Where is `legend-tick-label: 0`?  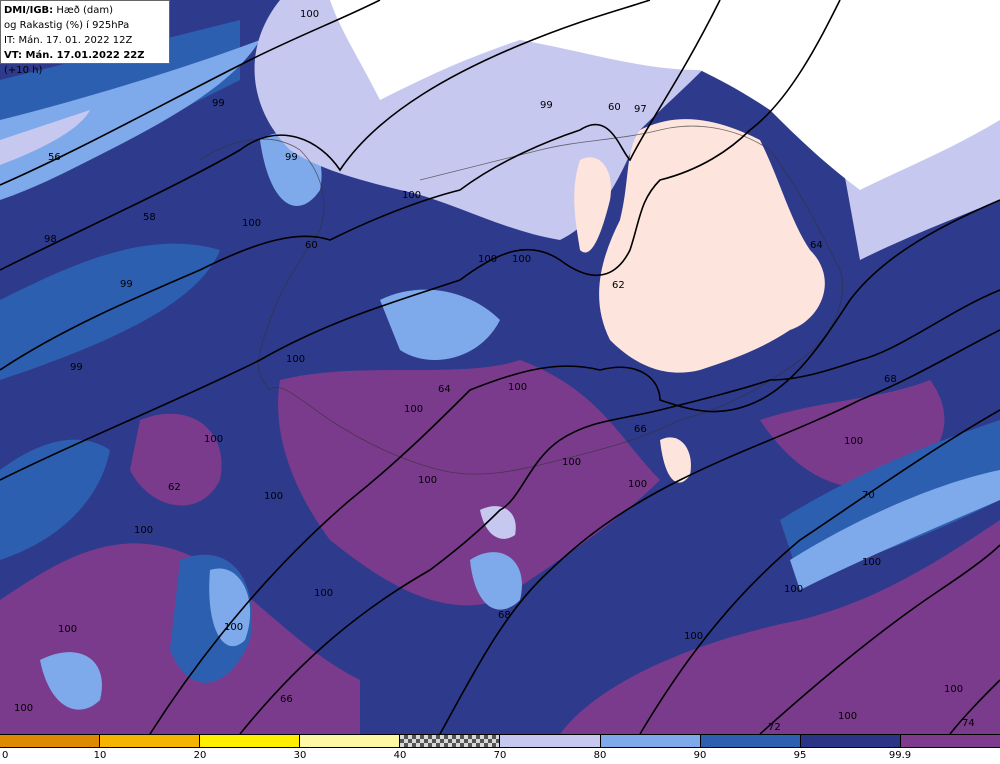
legend-tick-label: 0 is located at coordinates (5, 755).